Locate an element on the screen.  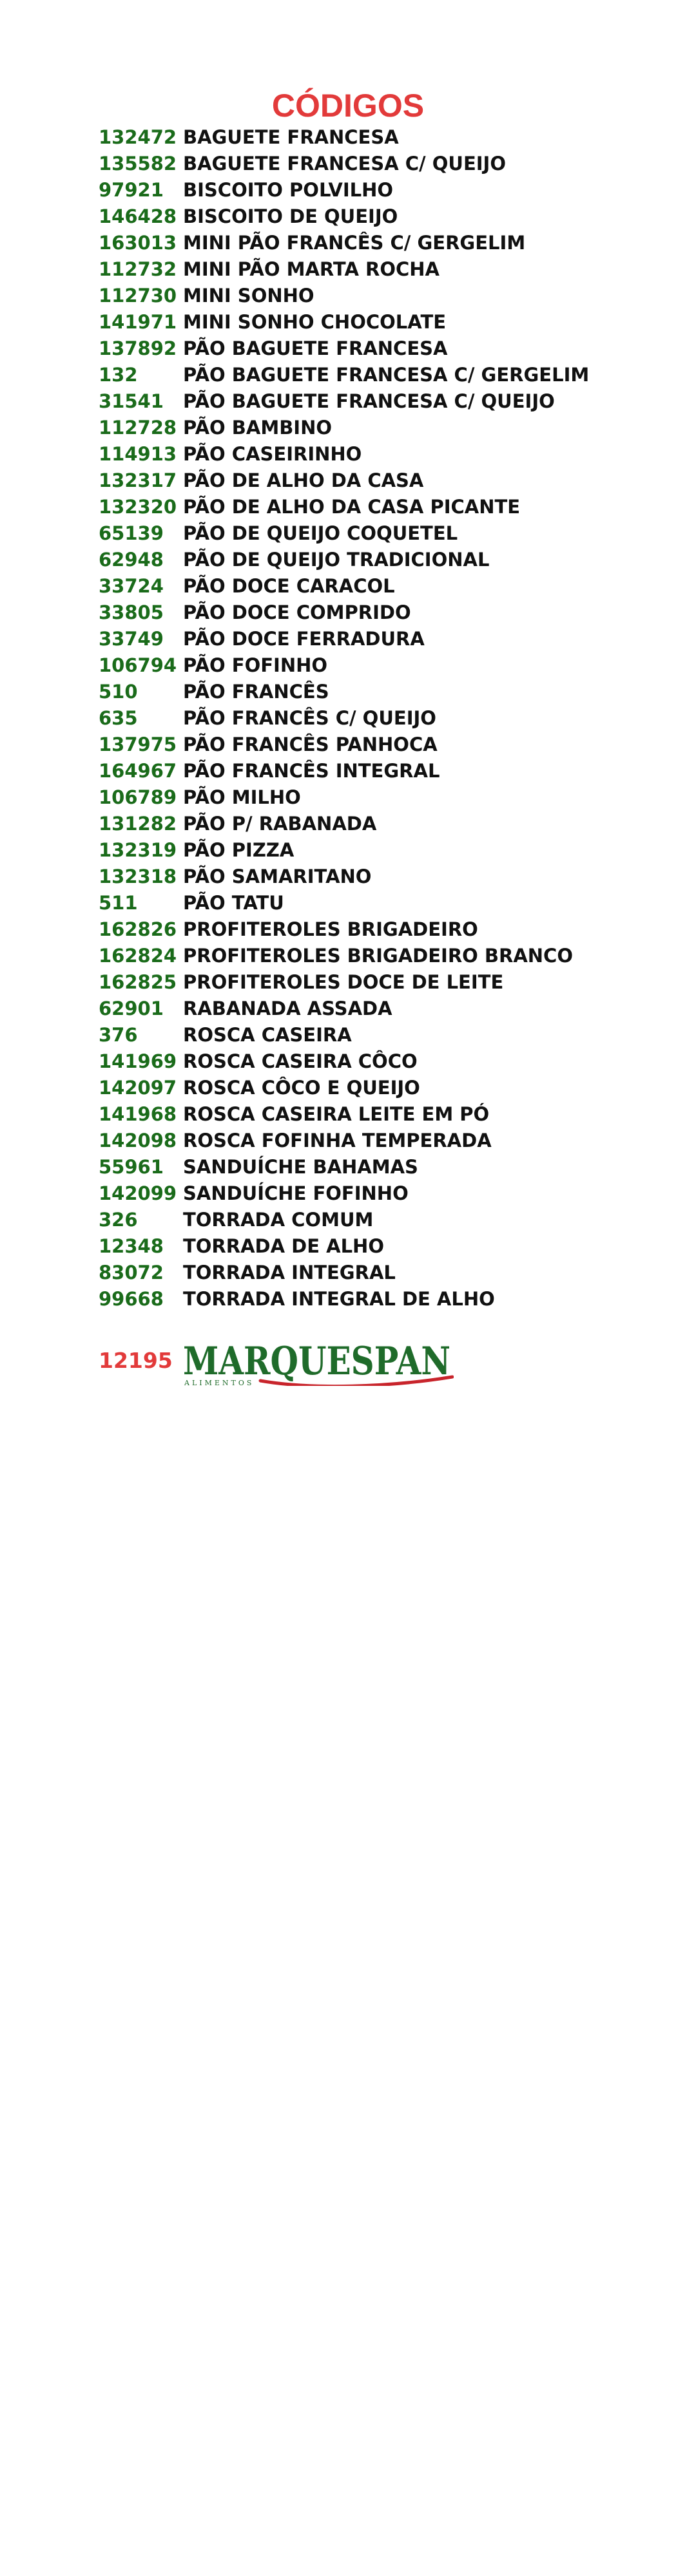
product-name: MINI SONHO CHOCOLATE is located at coordinates (315, 322).